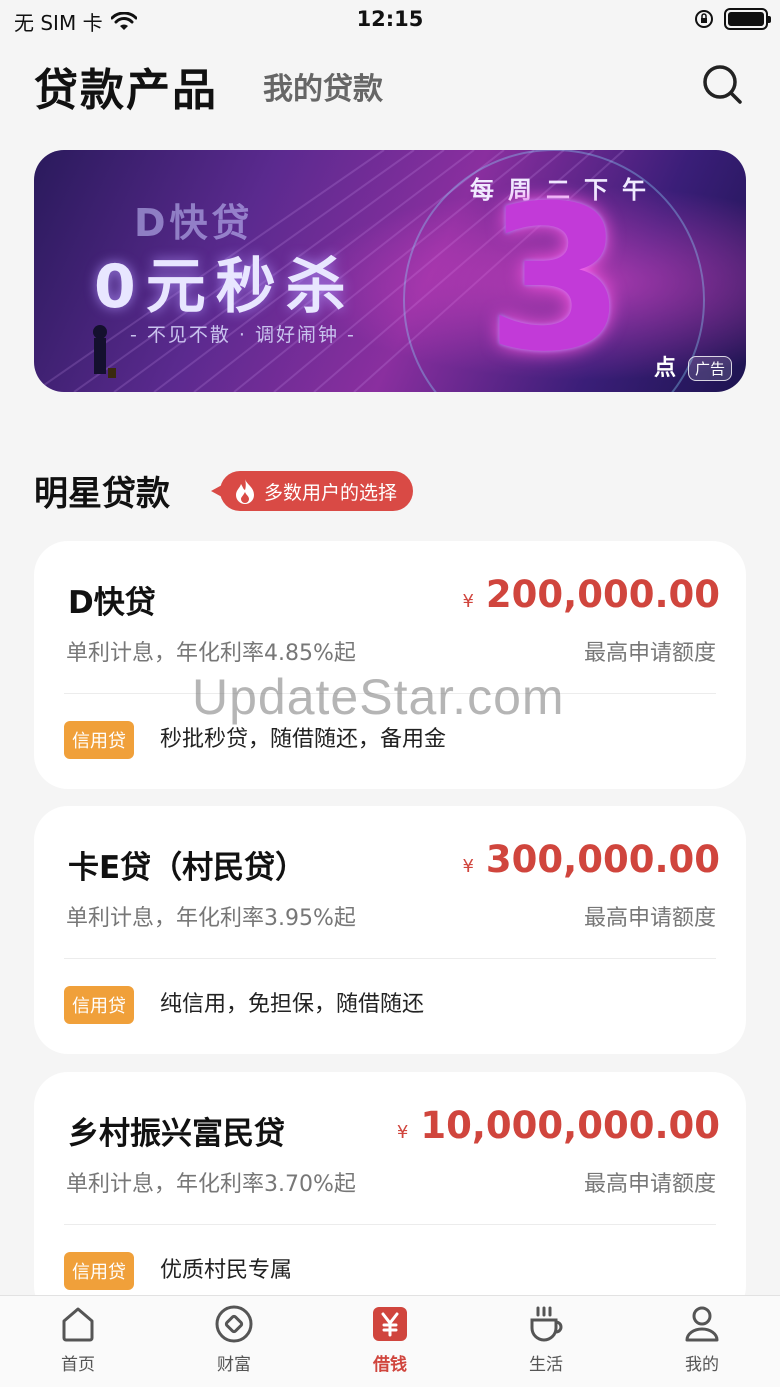 The width and height of the screenshot is (780, 1387). I want to click on popular-badge-label: 多数用户的选择, so click(331, 492).